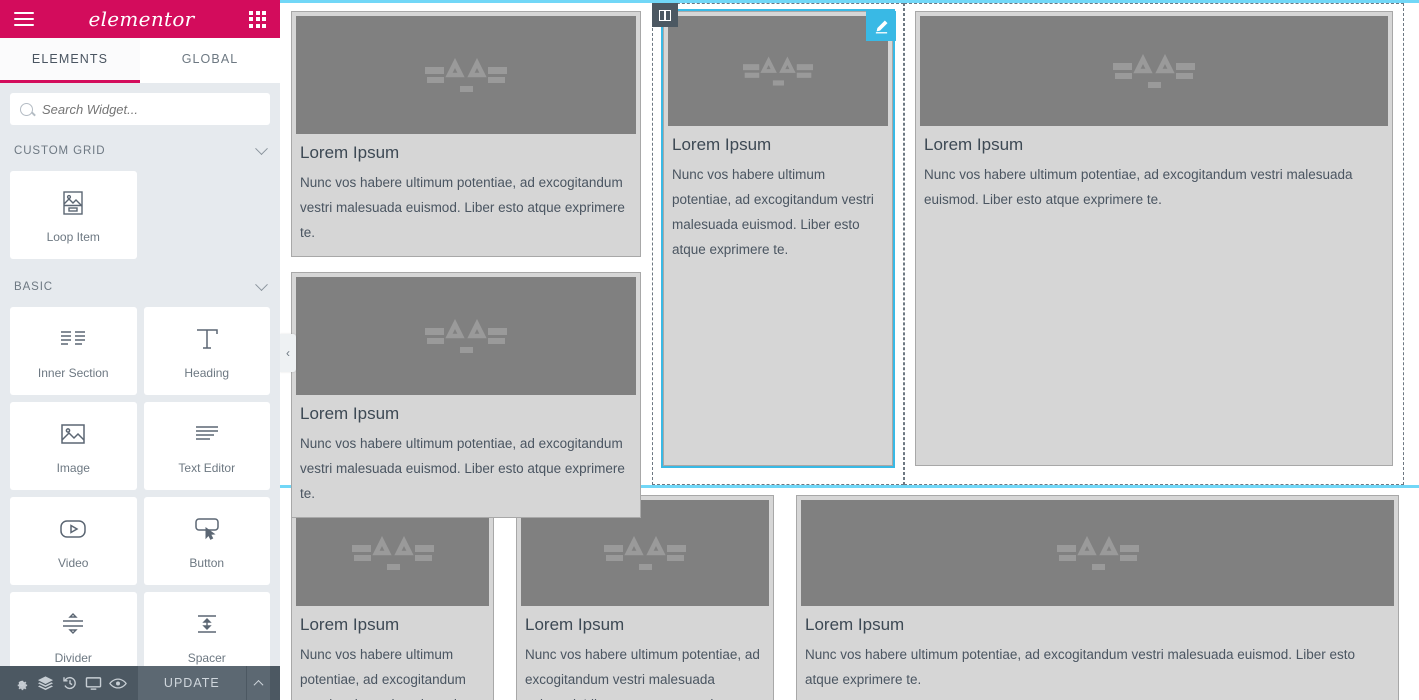 Image resolution: width=1419 pixels, height=700 pixels. I want to click on loop-item-icon, so click(73, 203).